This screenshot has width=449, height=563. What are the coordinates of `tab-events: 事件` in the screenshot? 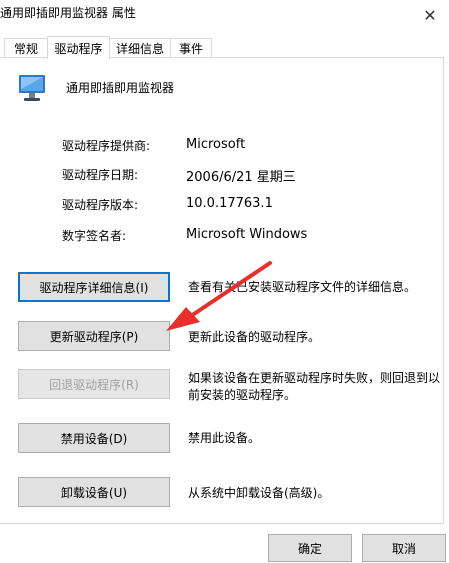 It's located at (191, 48).